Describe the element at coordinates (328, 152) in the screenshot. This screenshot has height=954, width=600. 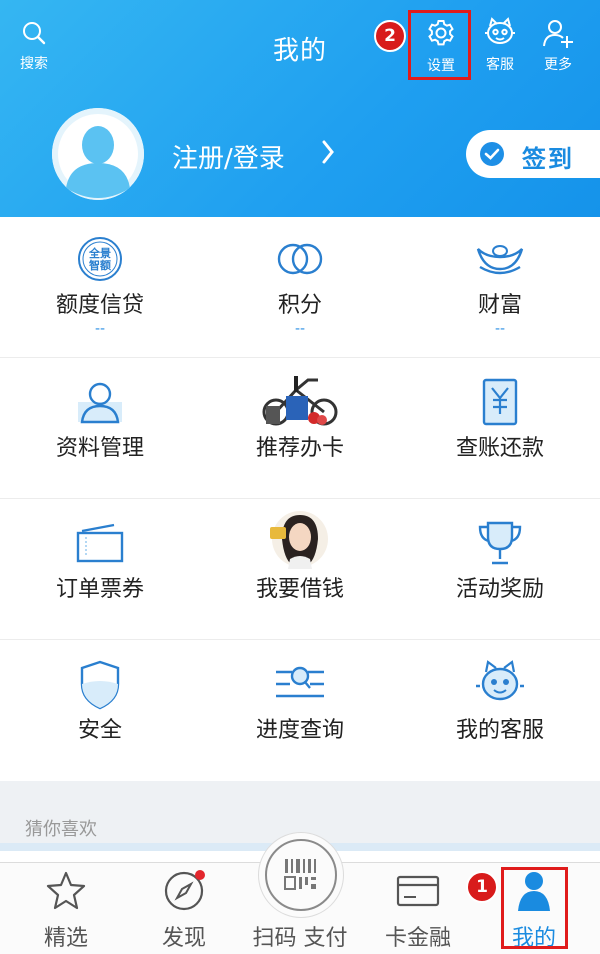
I see `chevron-right-icon` at that location.